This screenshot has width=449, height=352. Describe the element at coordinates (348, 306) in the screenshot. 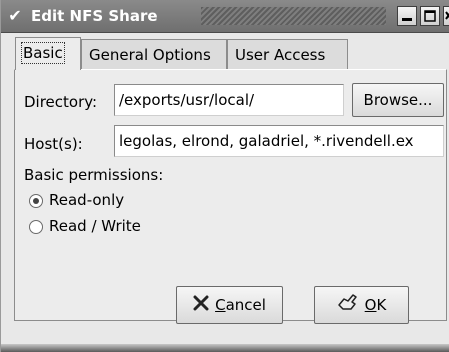

I see `ok-hand-icon` at that location.